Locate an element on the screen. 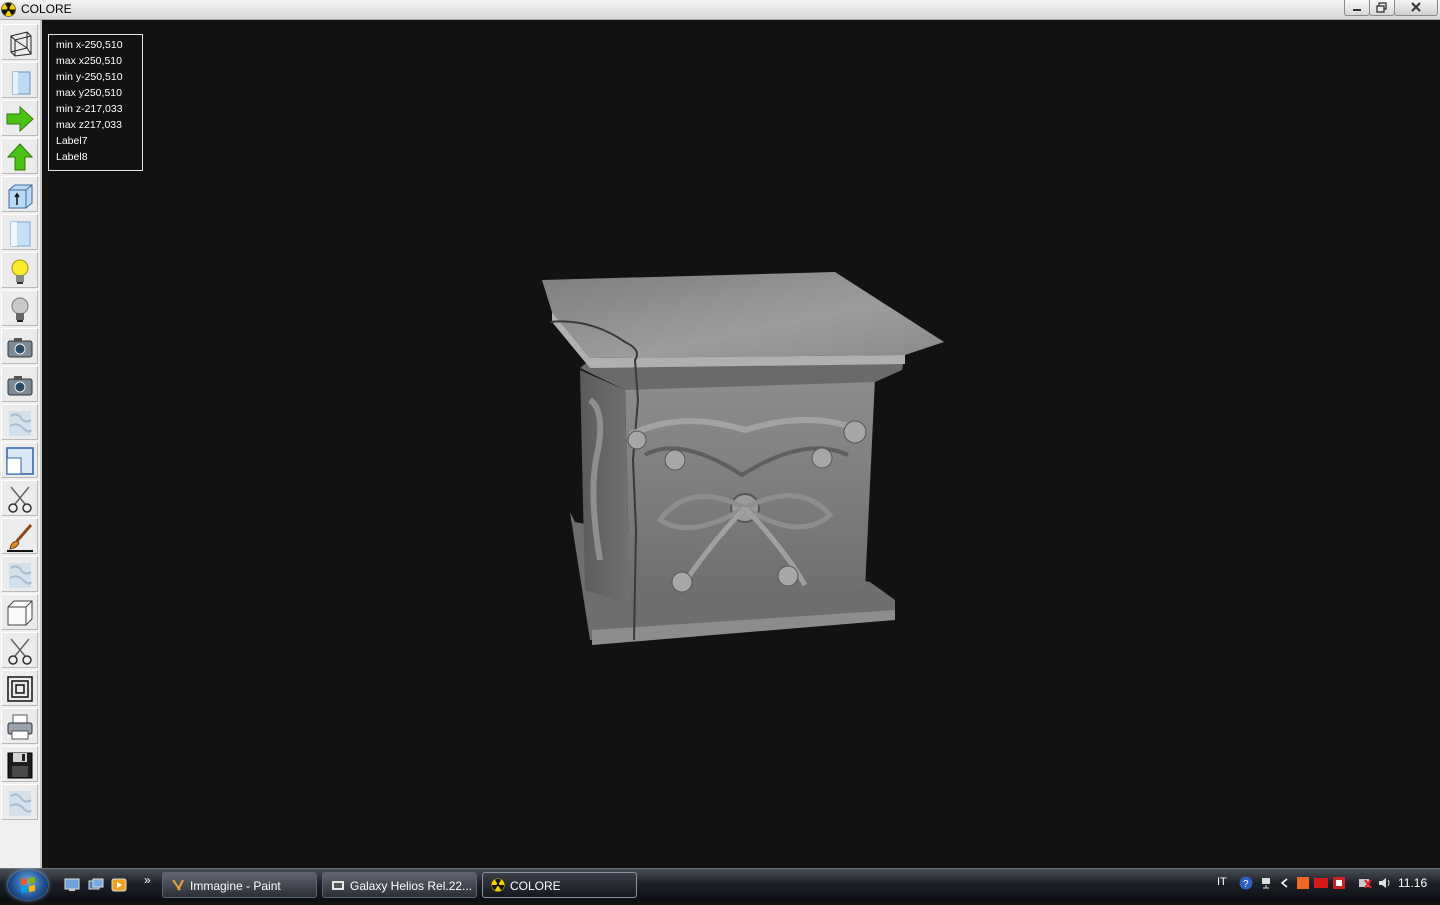 The image size is (1440, 905). min-x-label: min x-250,510 is located at coordinates (89, 45).